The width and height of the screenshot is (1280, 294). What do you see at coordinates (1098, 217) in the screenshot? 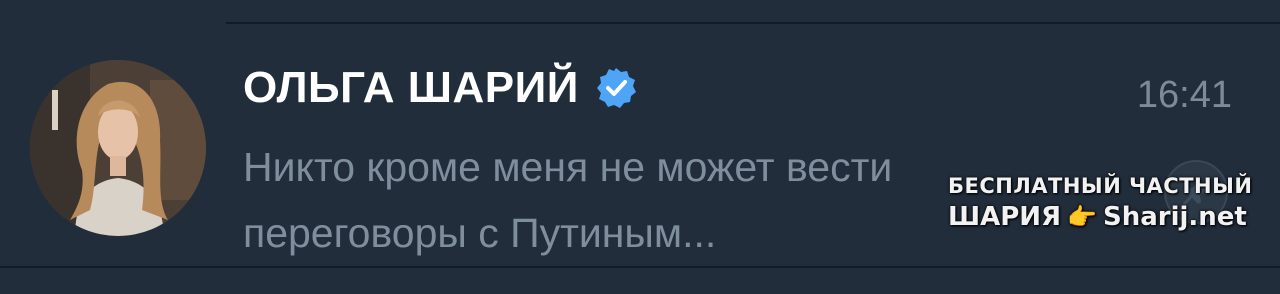
I see `watermark-line-2: ШАРИЯ 👉 Sharij.net` at bounding box center [1098, 217].